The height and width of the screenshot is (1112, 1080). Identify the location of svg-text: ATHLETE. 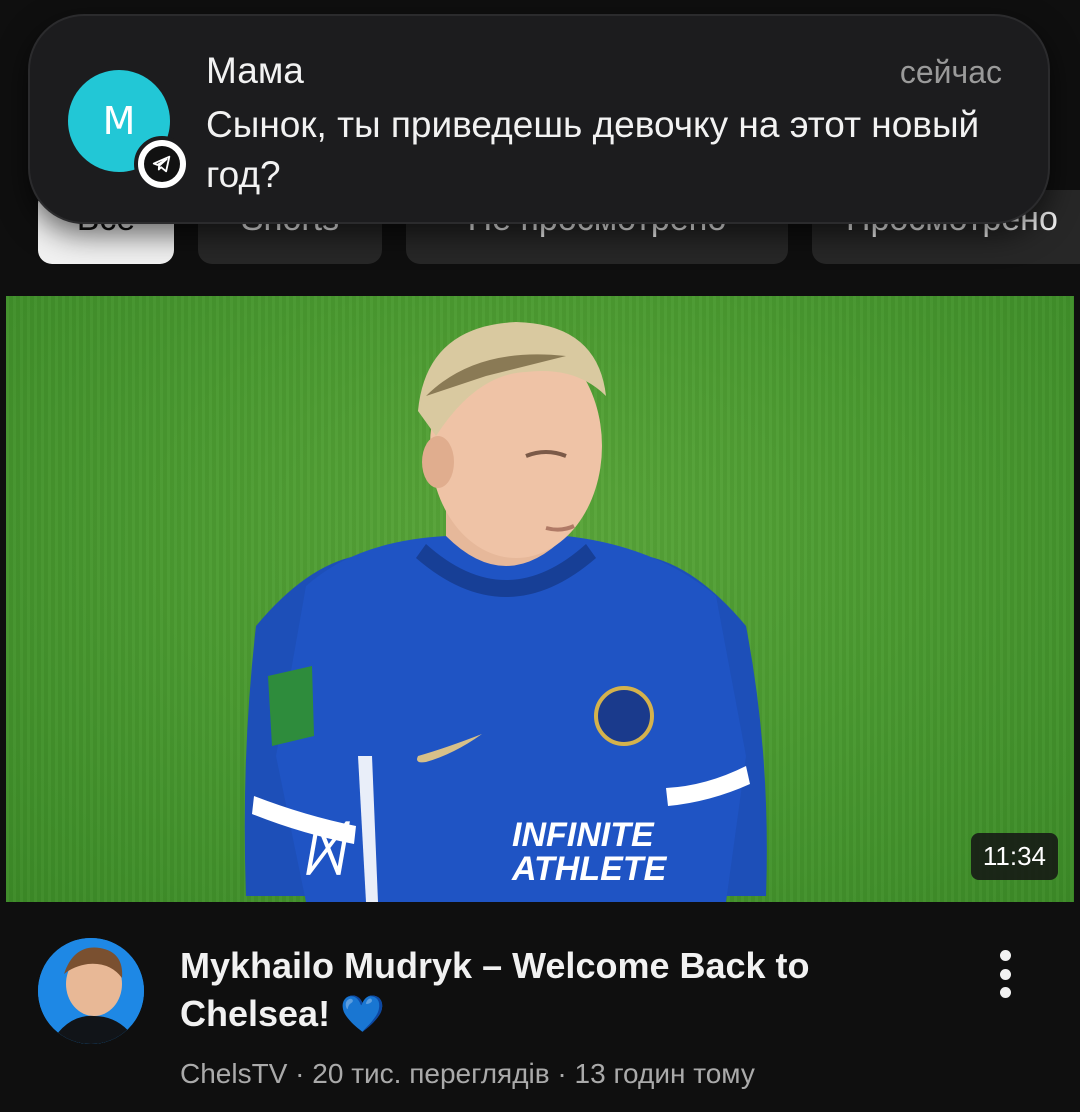
(589, 869).